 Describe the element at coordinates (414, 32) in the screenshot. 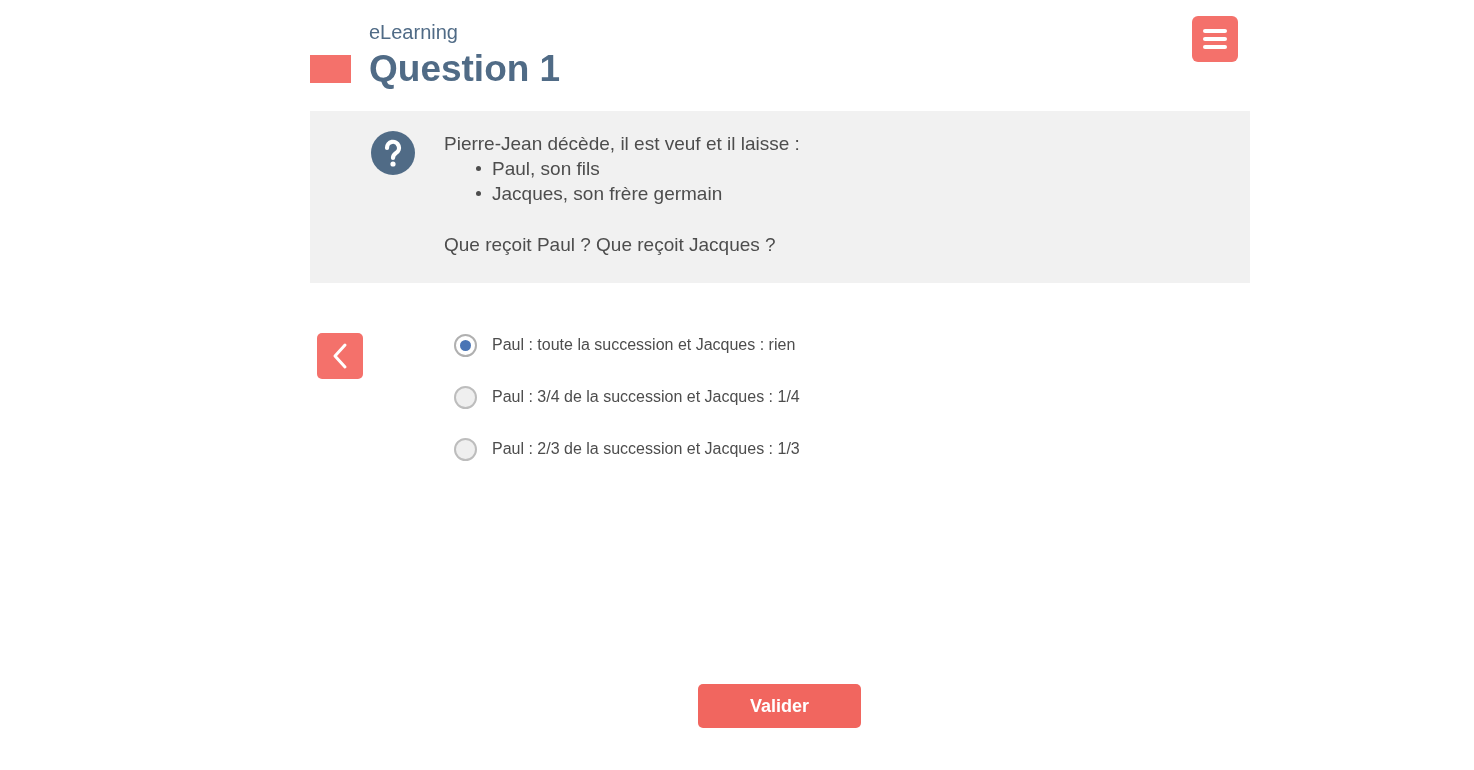

I see `app-name: eLearning` at that location.